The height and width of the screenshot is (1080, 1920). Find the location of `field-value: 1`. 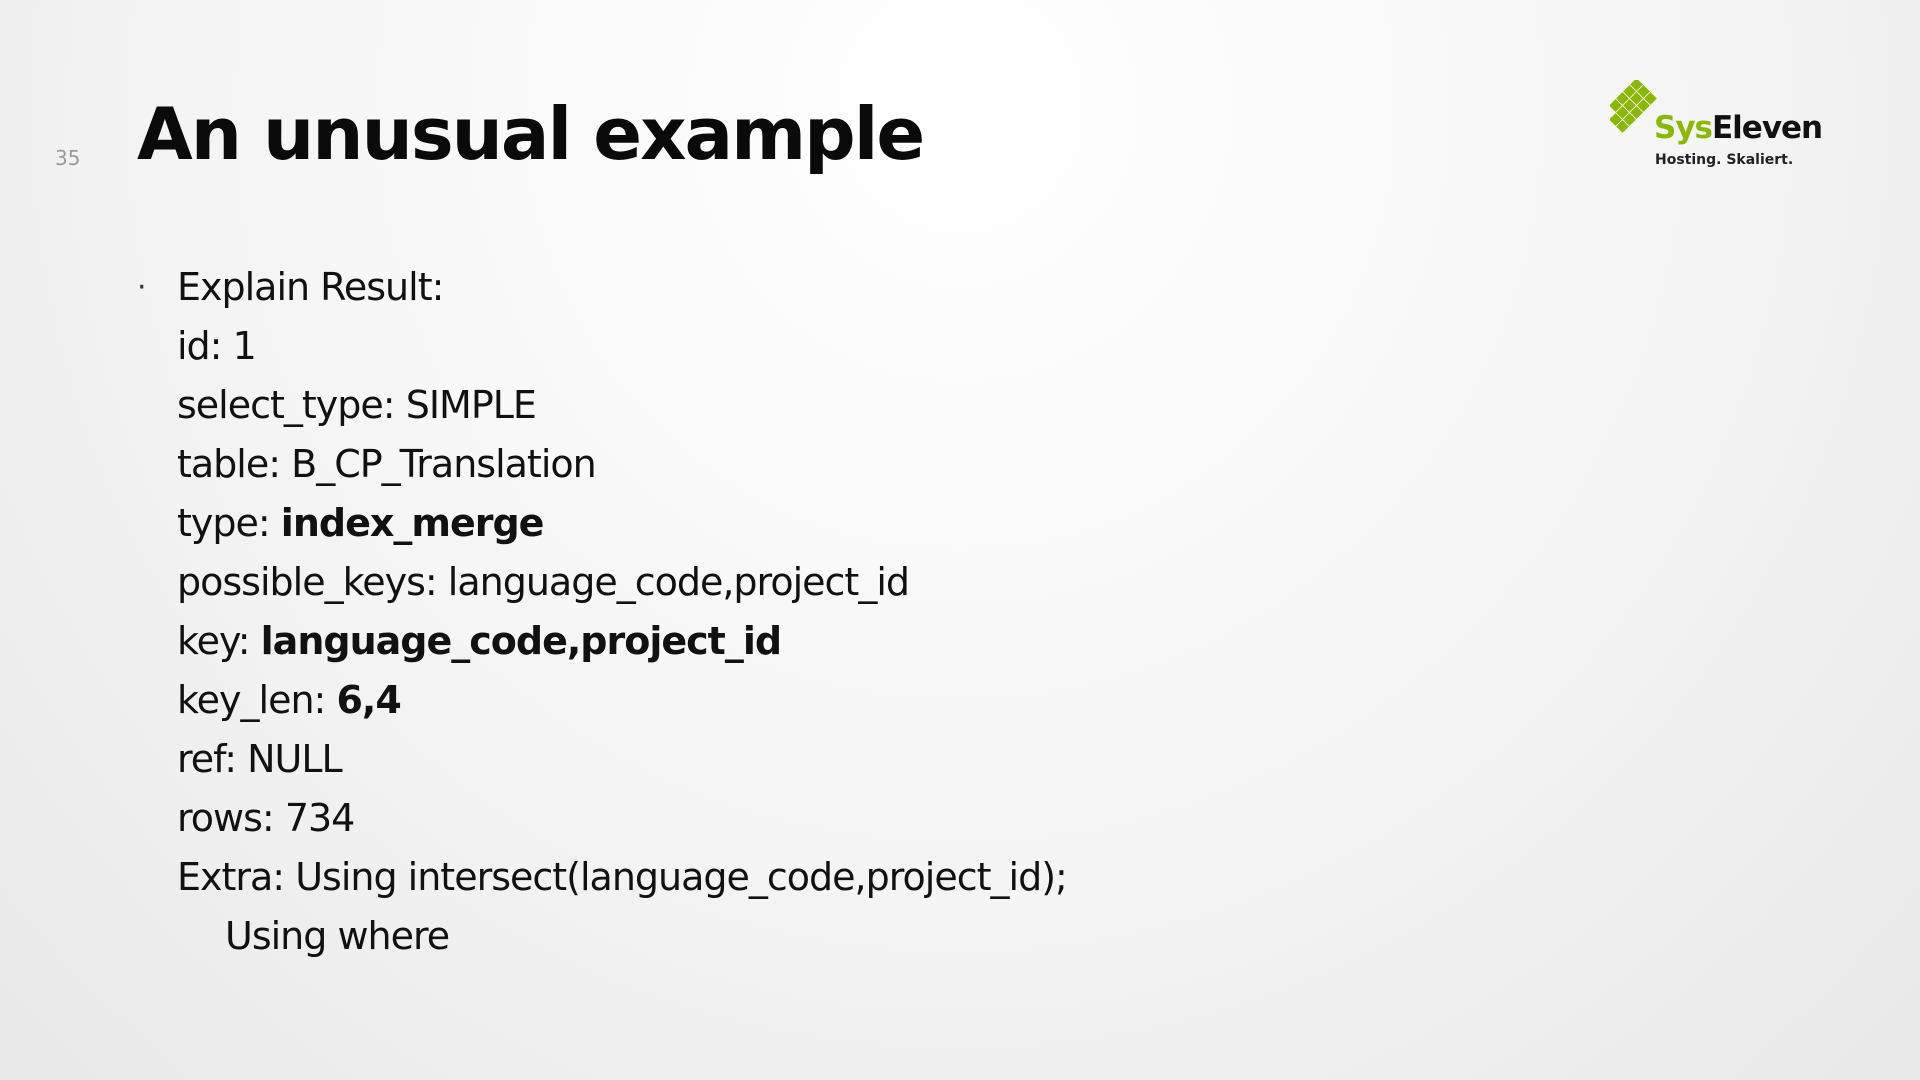

field-value: 1 is located at coordinates (244, 346).